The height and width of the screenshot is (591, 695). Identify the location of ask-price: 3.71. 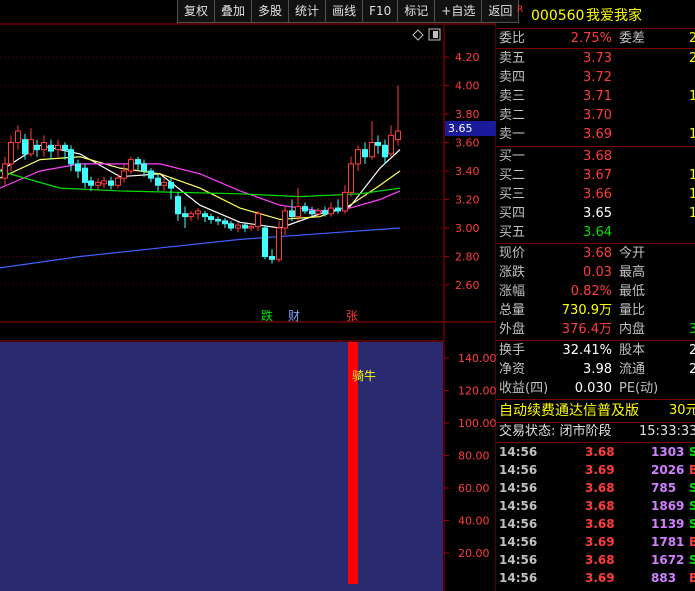
(597, 96).